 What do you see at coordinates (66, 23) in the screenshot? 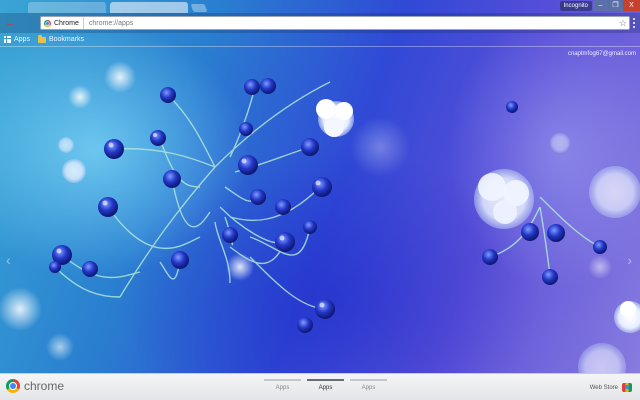
I see `site-chip-label: Chrome` at bounding box center [66, 23].